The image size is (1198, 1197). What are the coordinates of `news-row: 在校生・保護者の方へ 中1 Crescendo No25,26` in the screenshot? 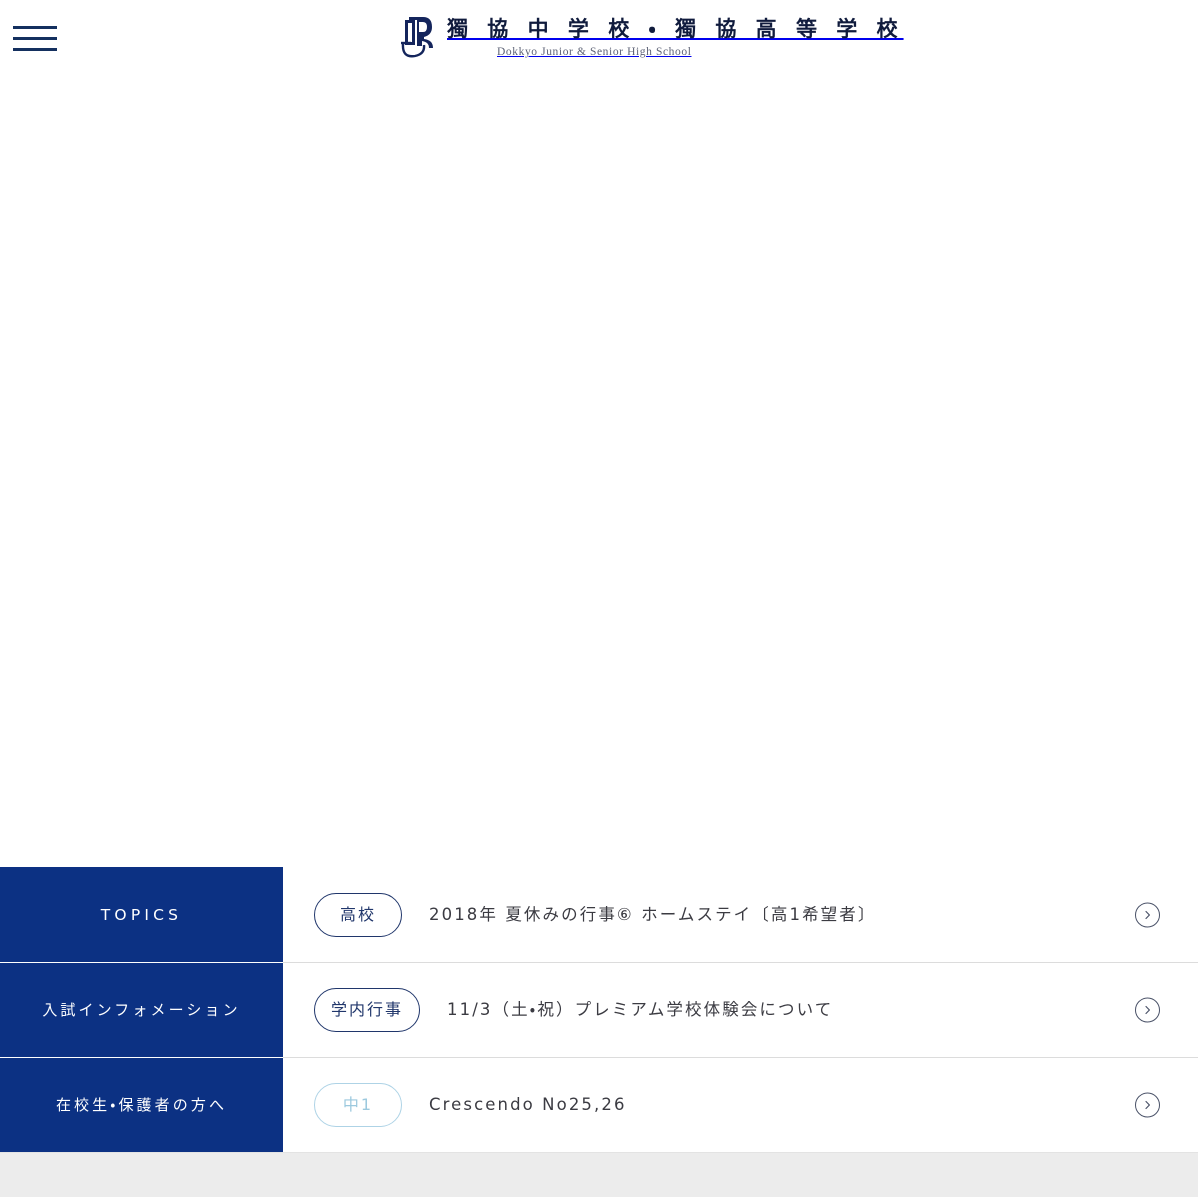 It's located at (599, 1104).